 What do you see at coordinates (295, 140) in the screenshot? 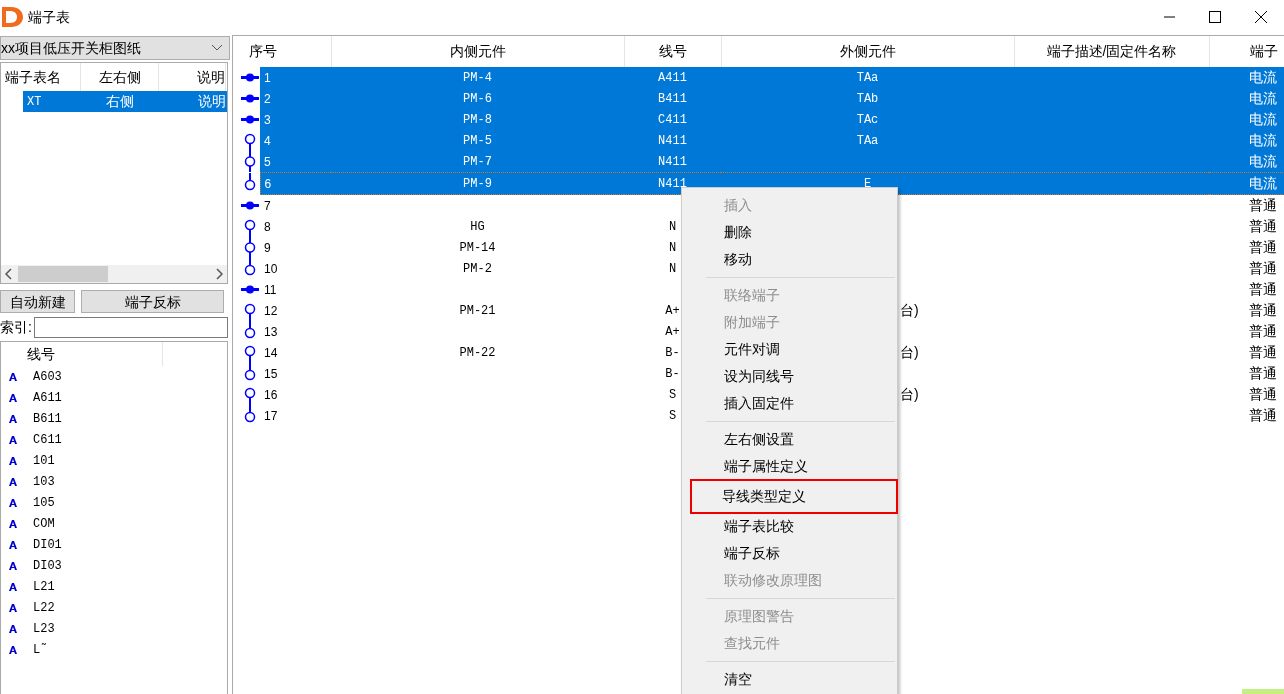
I see `row-number-cell: 4` at bounding box center [295, 140].